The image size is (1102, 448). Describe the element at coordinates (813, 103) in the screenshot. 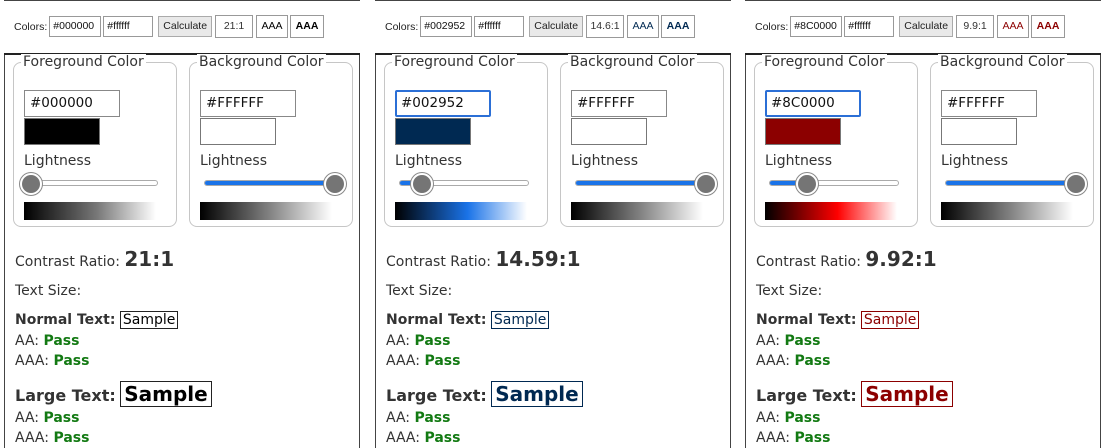

I see `foreground-hex-input: #8C0000` at that location.